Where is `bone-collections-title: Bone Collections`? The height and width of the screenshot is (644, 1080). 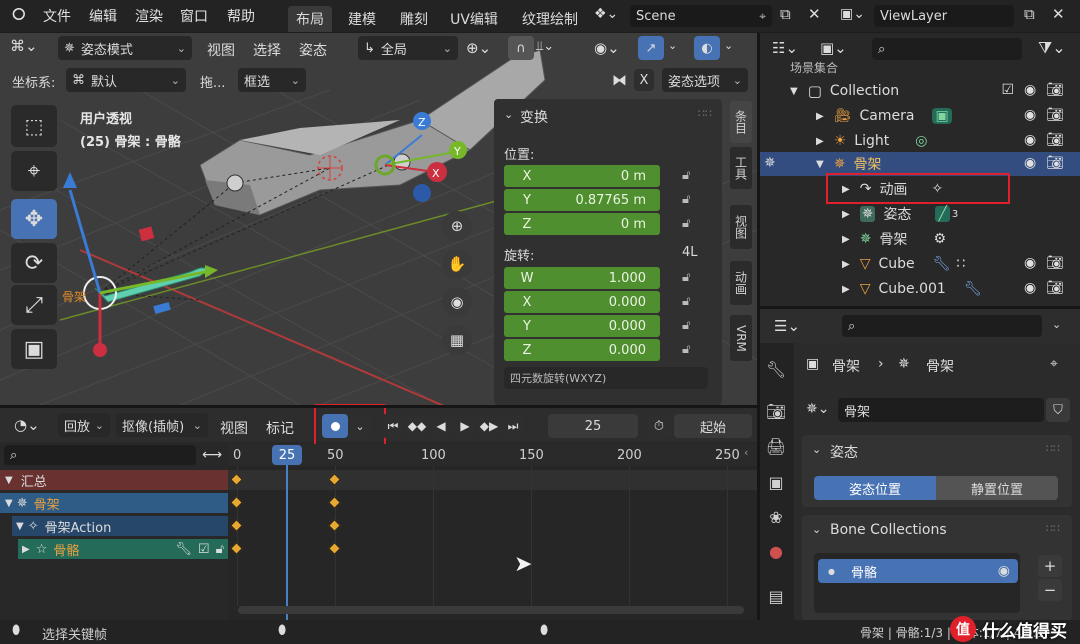 bone-collections-title: Bone Collections is located at coordinates (888, 530).